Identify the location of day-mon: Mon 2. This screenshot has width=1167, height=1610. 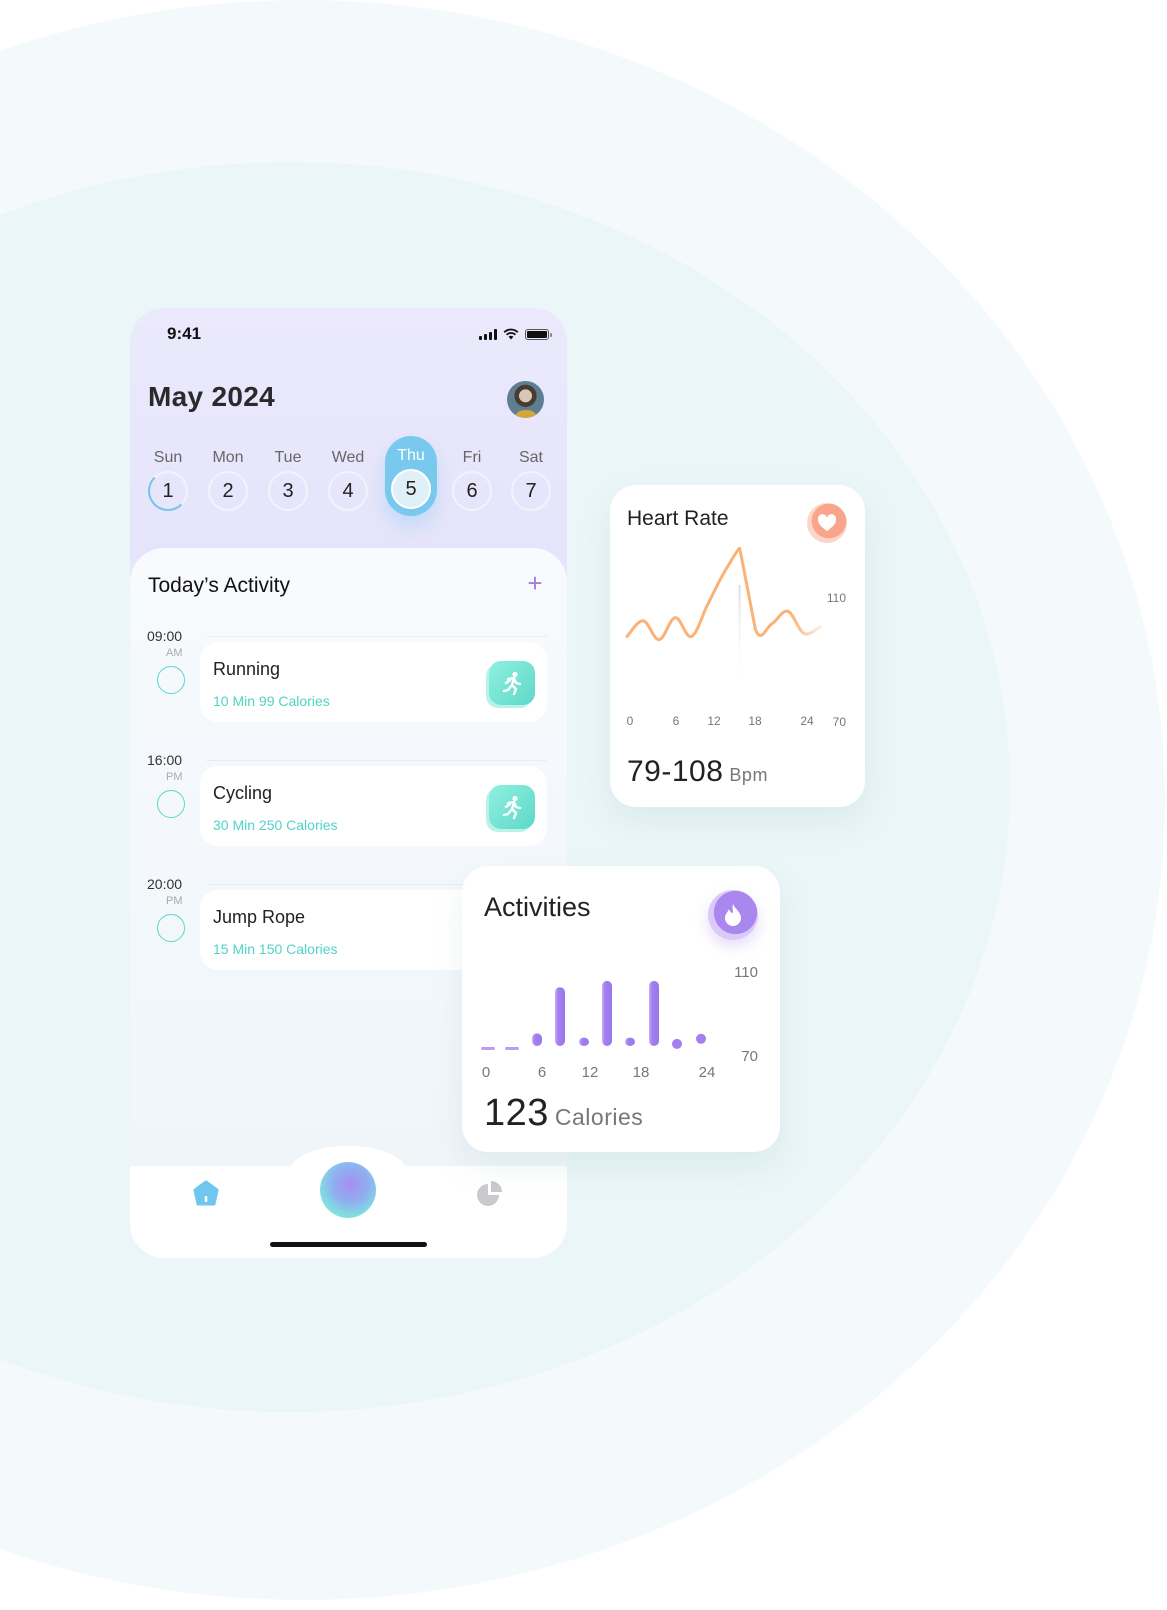
(228, 479).